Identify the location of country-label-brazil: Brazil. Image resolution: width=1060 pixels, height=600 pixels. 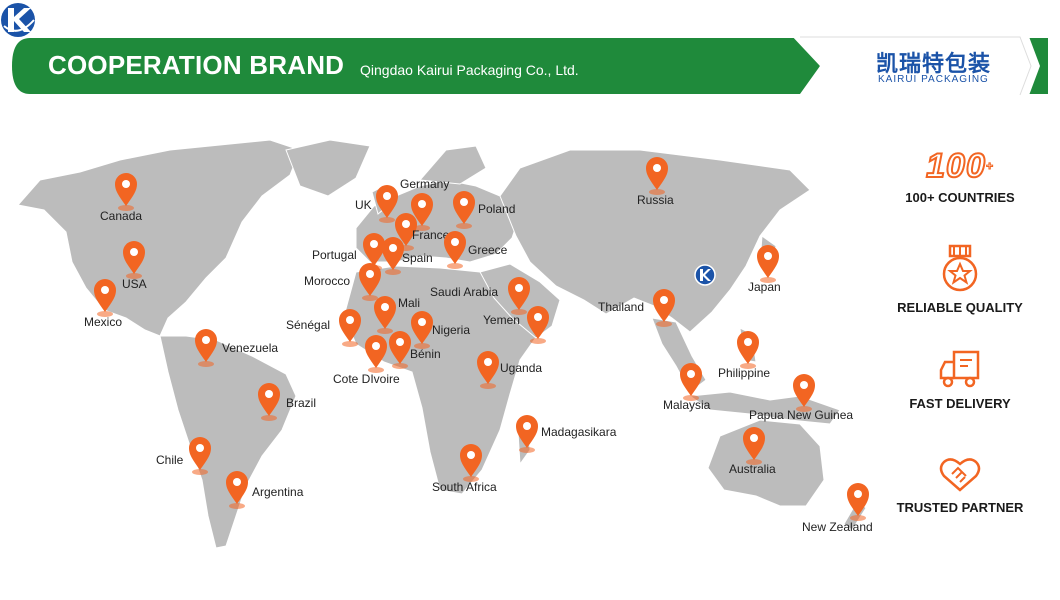
(301, 403).